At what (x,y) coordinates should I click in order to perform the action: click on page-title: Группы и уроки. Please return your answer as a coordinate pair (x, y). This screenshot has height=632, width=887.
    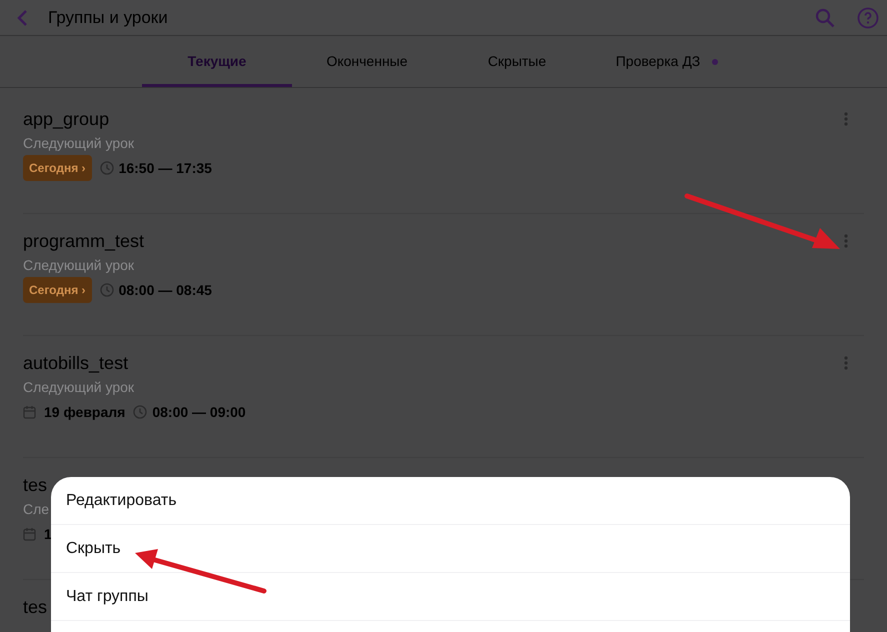
    Looking at the image, I should click on (108, 17).